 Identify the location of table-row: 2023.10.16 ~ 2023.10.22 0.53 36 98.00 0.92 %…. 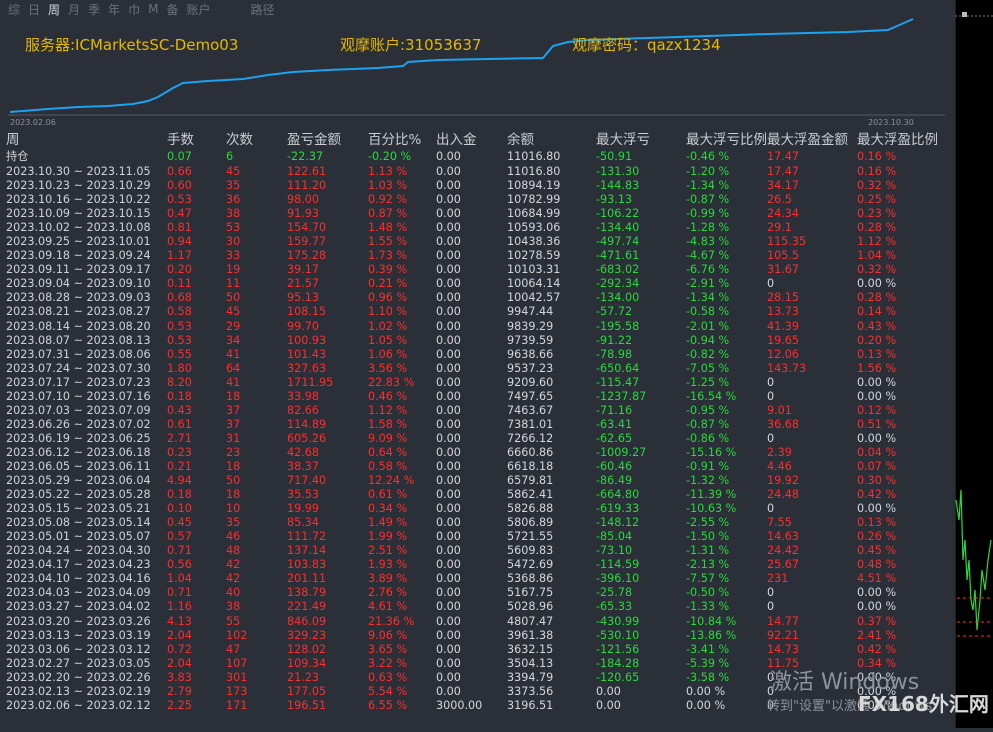
(477, 200).